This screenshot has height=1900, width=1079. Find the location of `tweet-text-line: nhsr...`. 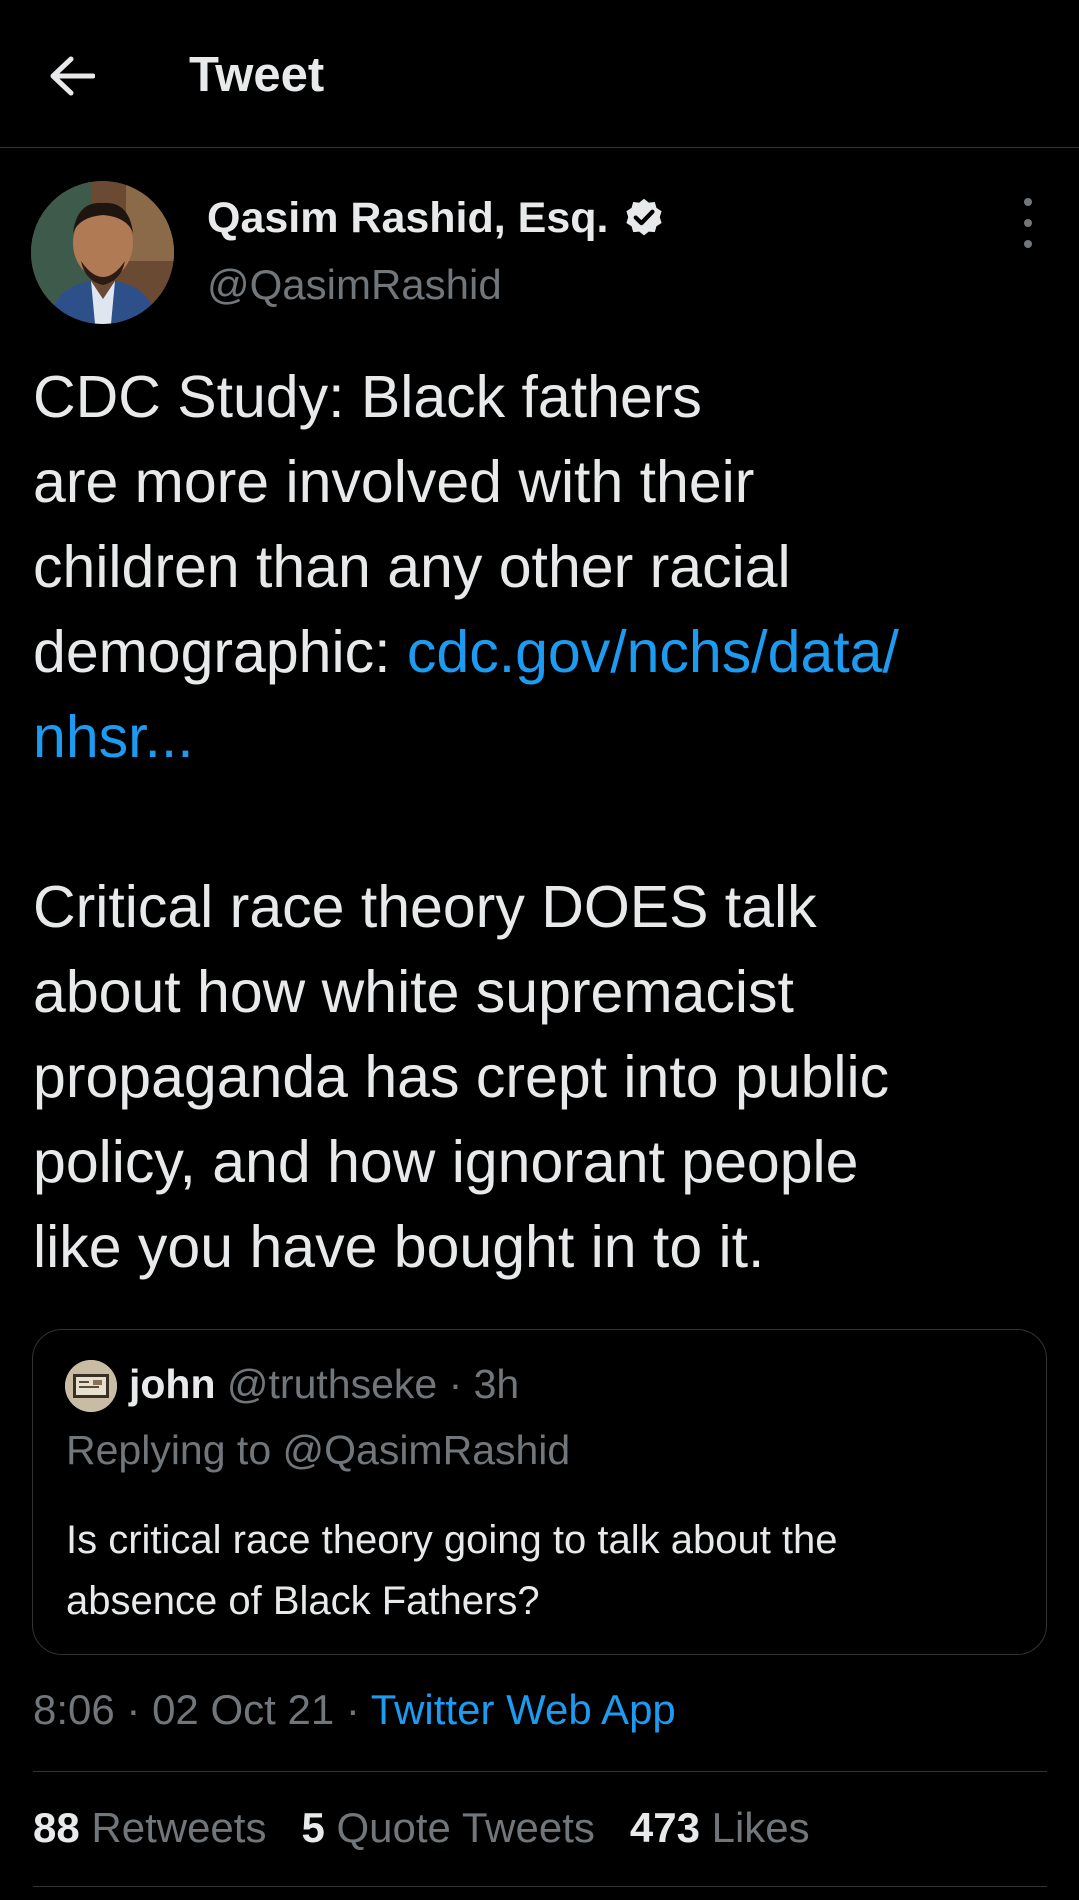

tweet-text-line: nhsr... is located at coordinates (543, 737).